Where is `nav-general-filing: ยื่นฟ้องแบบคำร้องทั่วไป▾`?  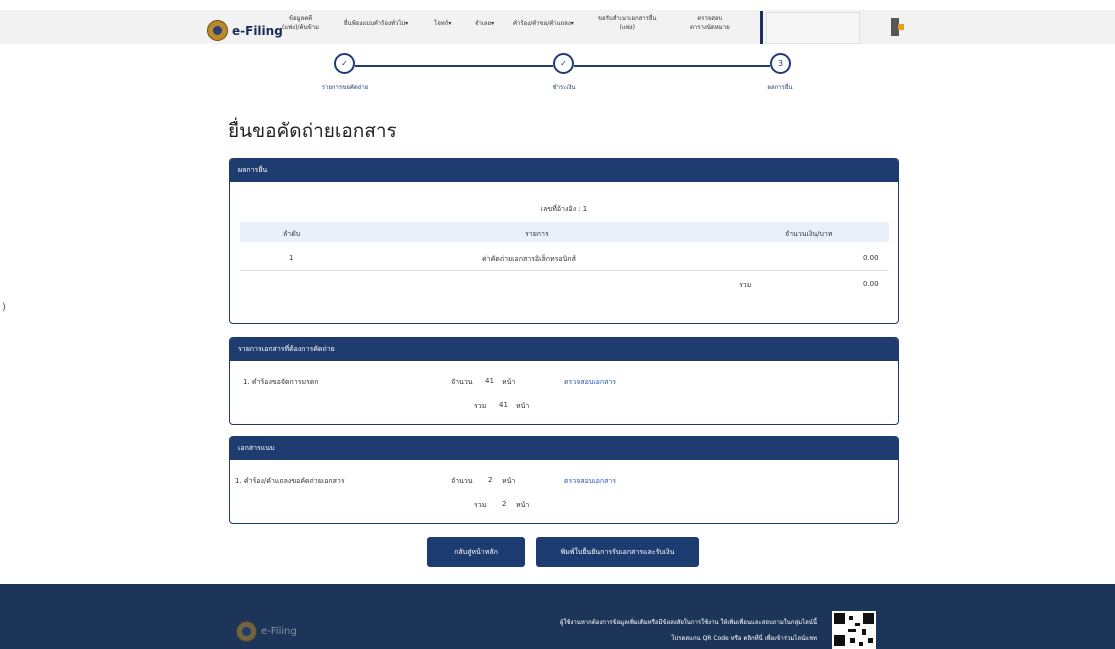 nav-general-filing: ยื่นฟ้องแบบคำร้องทั่วไป▾ is located at coordinates (376, 23).